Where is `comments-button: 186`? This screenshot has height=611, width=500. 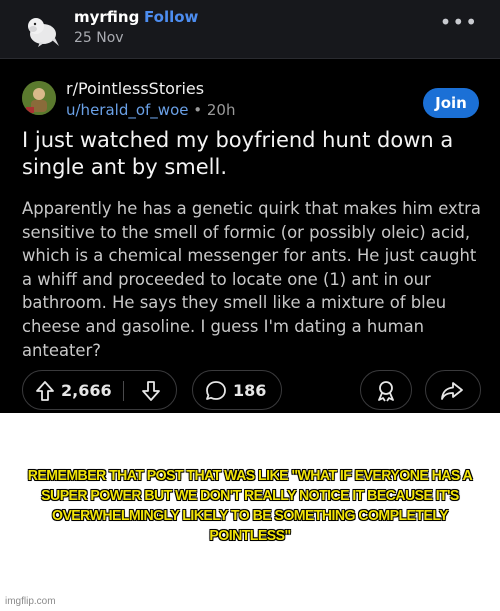 comments-button: 186 is located at coordinates (237, 390).